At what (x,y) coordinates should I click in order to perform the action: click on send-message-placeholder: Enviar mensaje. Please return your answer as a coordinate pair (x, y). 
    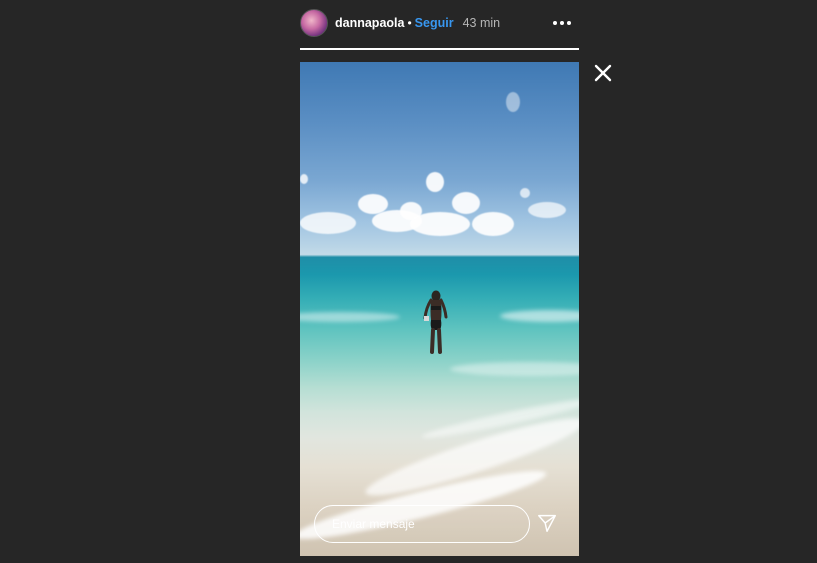
    Looking at the image, I should click on (373, 524).